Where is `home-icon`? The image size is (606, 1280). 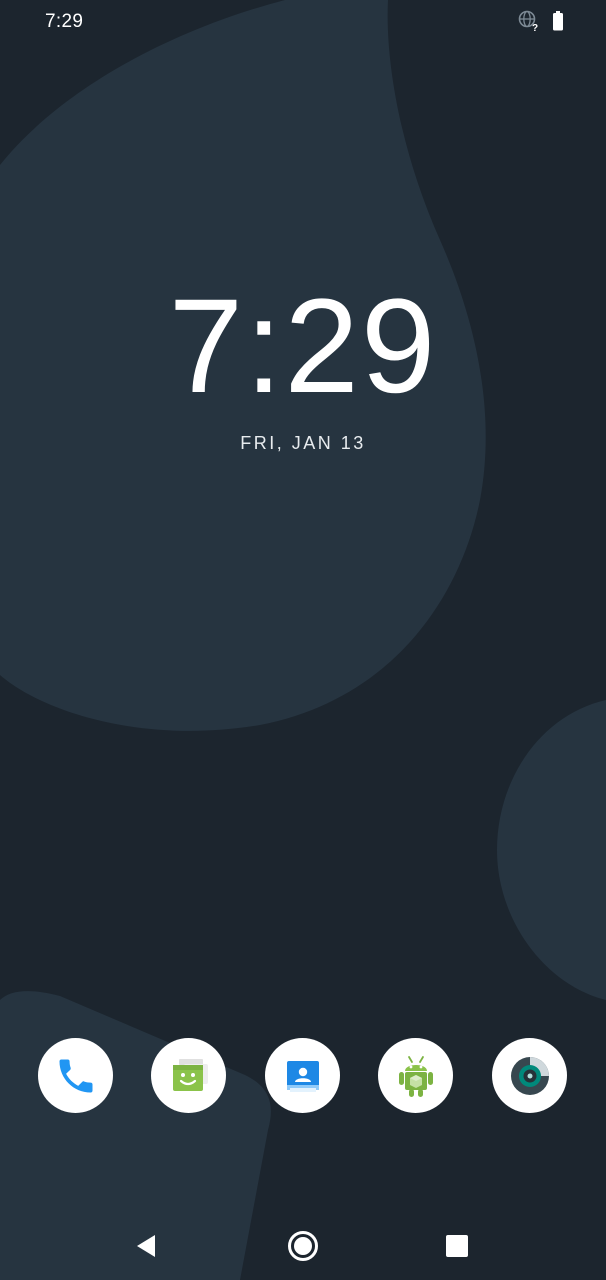
home-icon is located at coordinates (303, 1246).